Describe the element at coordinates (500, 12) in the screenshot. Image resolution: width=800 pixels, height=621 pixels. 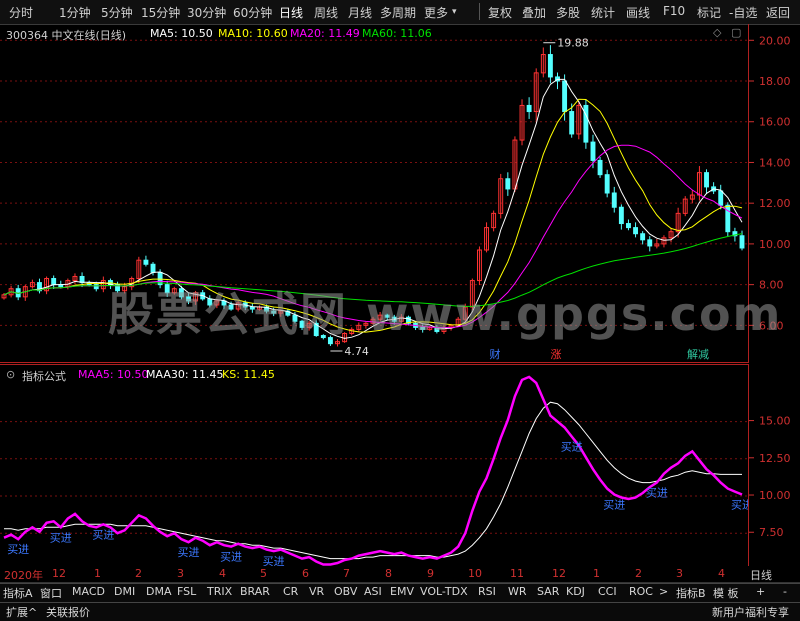
I see `fuquan-button: 复权` at that location.